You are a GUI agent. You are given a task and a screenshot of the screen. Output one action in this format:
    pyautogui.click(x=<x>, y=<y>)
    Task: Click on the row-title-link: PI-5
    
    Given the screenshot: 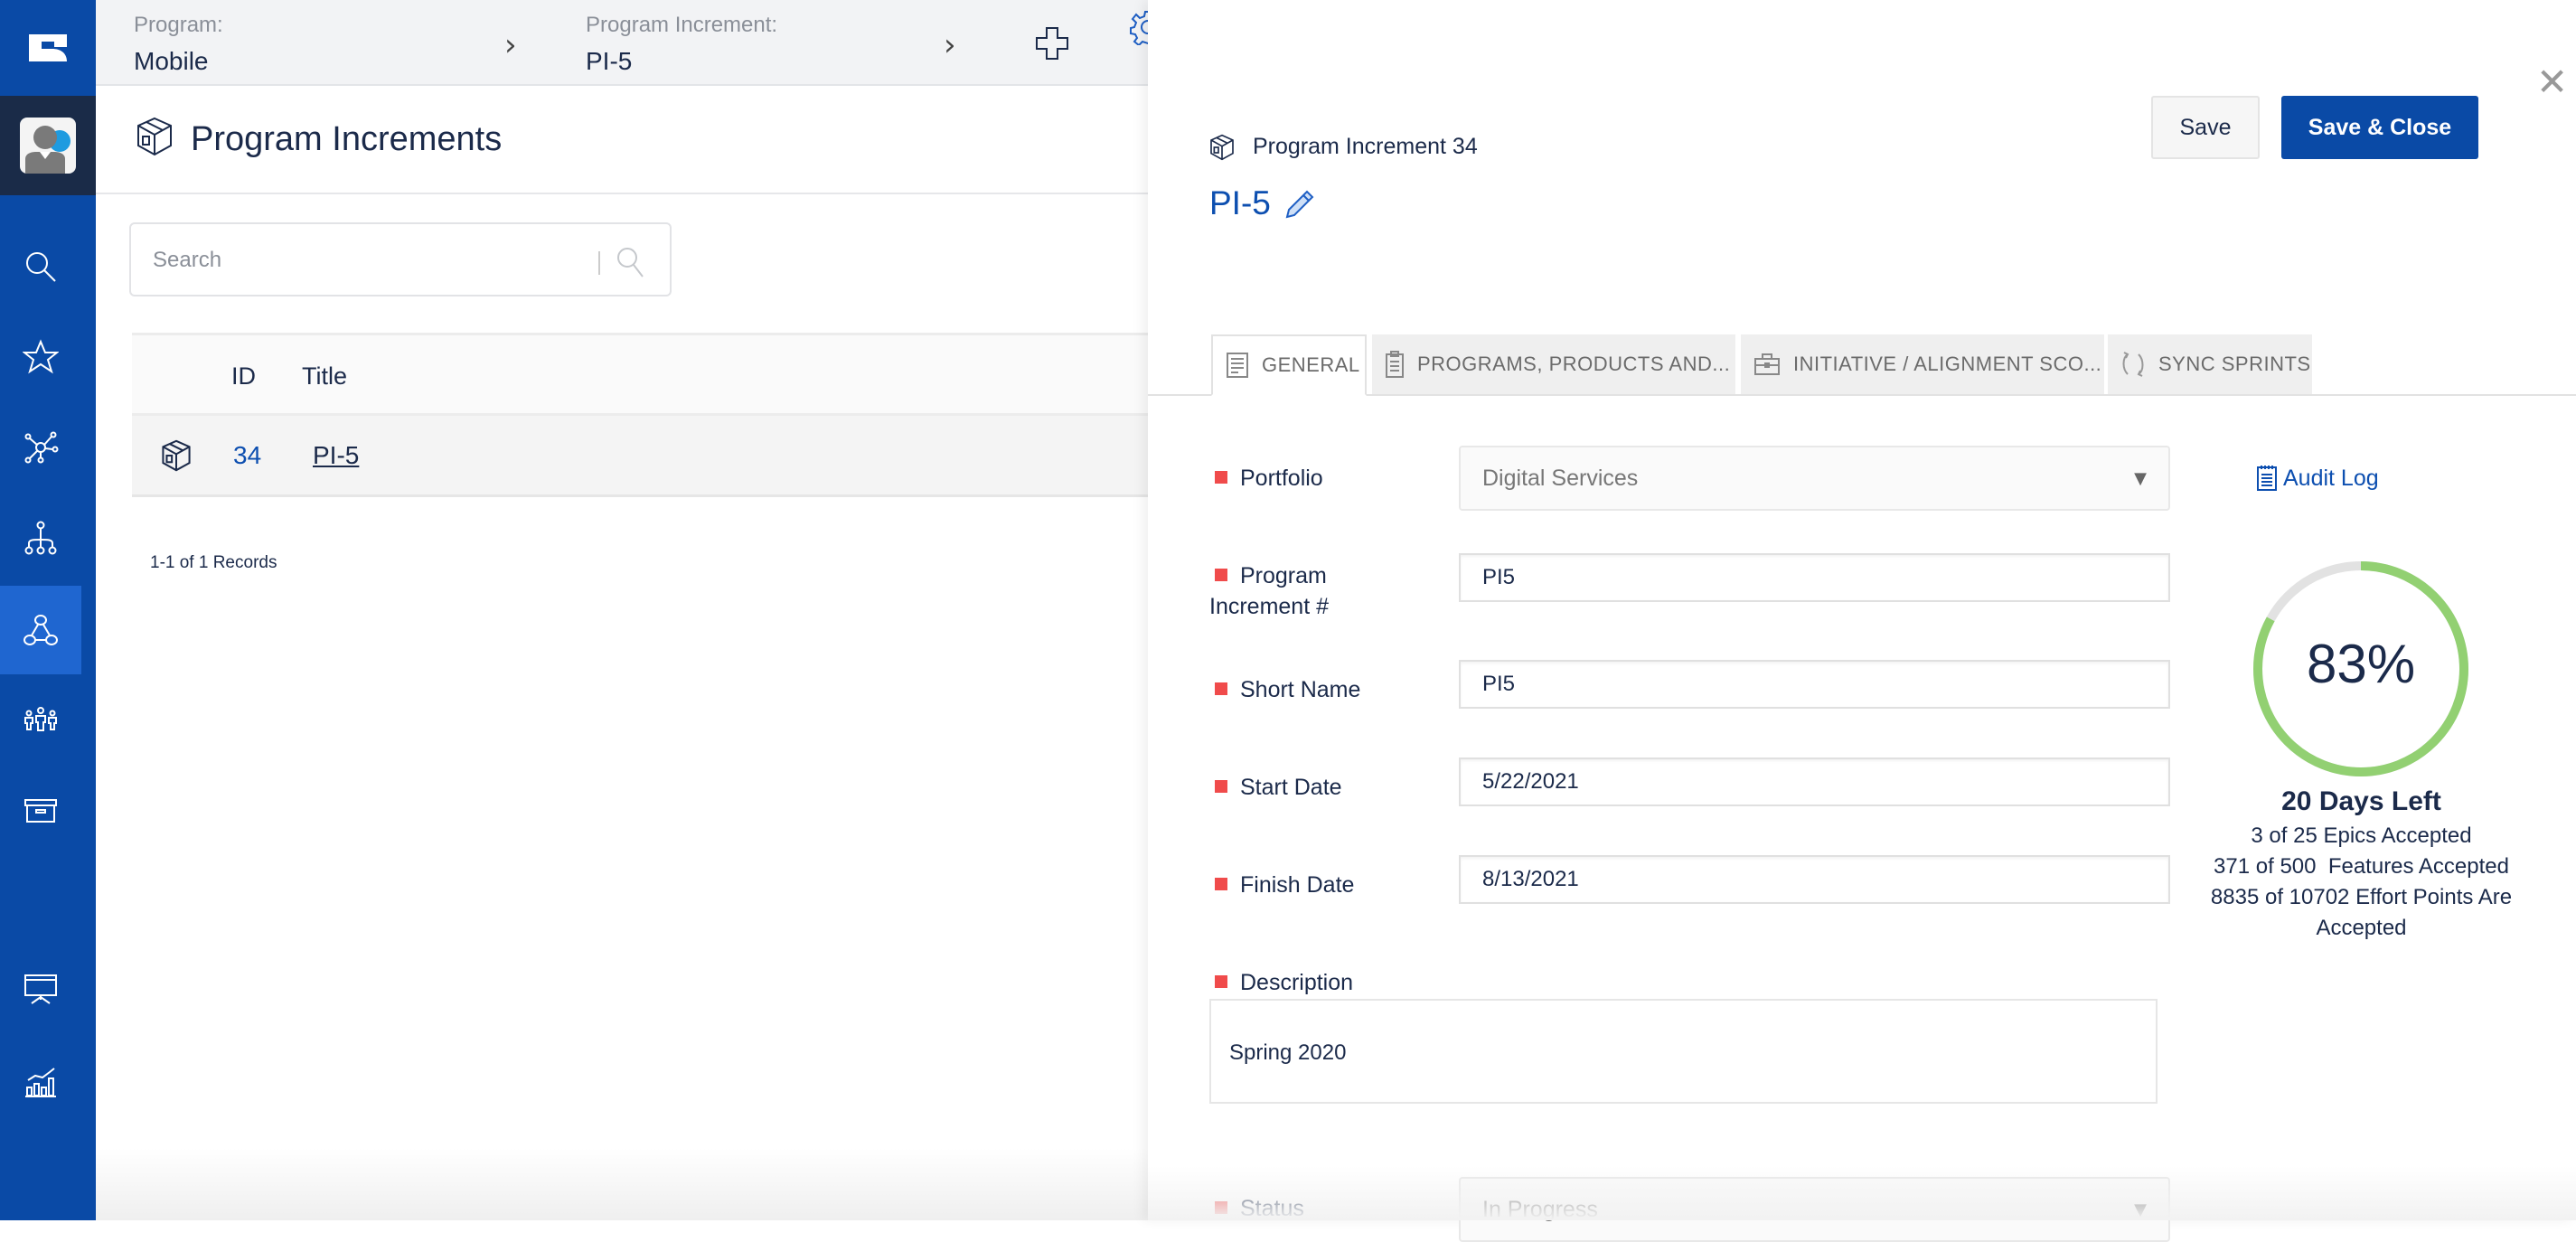 What is the action you would take?
    pyautogui.click(x=336, y=455)
    